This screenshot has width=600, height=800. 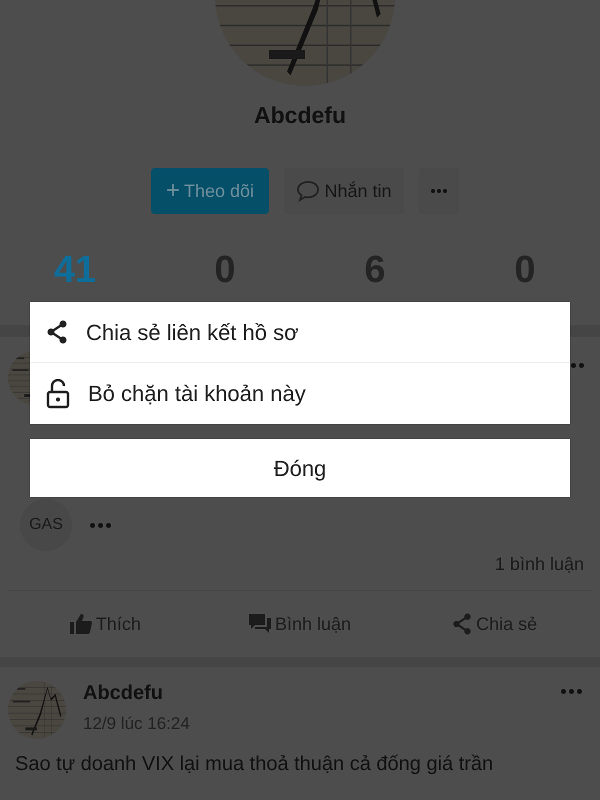 I want to click on stat-count: 41, so click(x=75, y=270).